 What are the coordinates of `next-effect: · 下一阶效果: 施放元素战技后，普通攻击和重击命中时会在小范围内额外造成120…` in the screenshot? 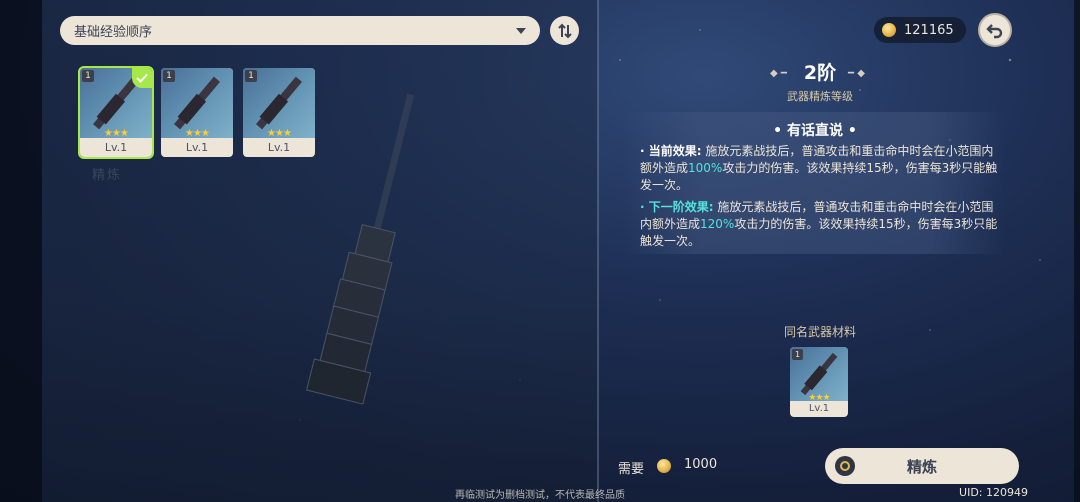 It's located at (819, 224).